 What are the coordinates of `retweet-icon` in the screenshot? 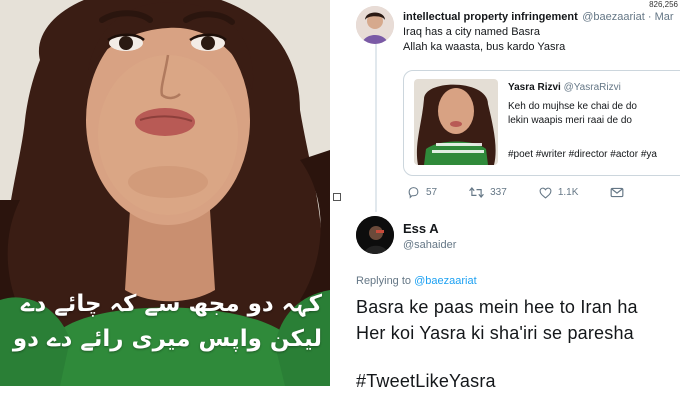 It's located at (476, 192).